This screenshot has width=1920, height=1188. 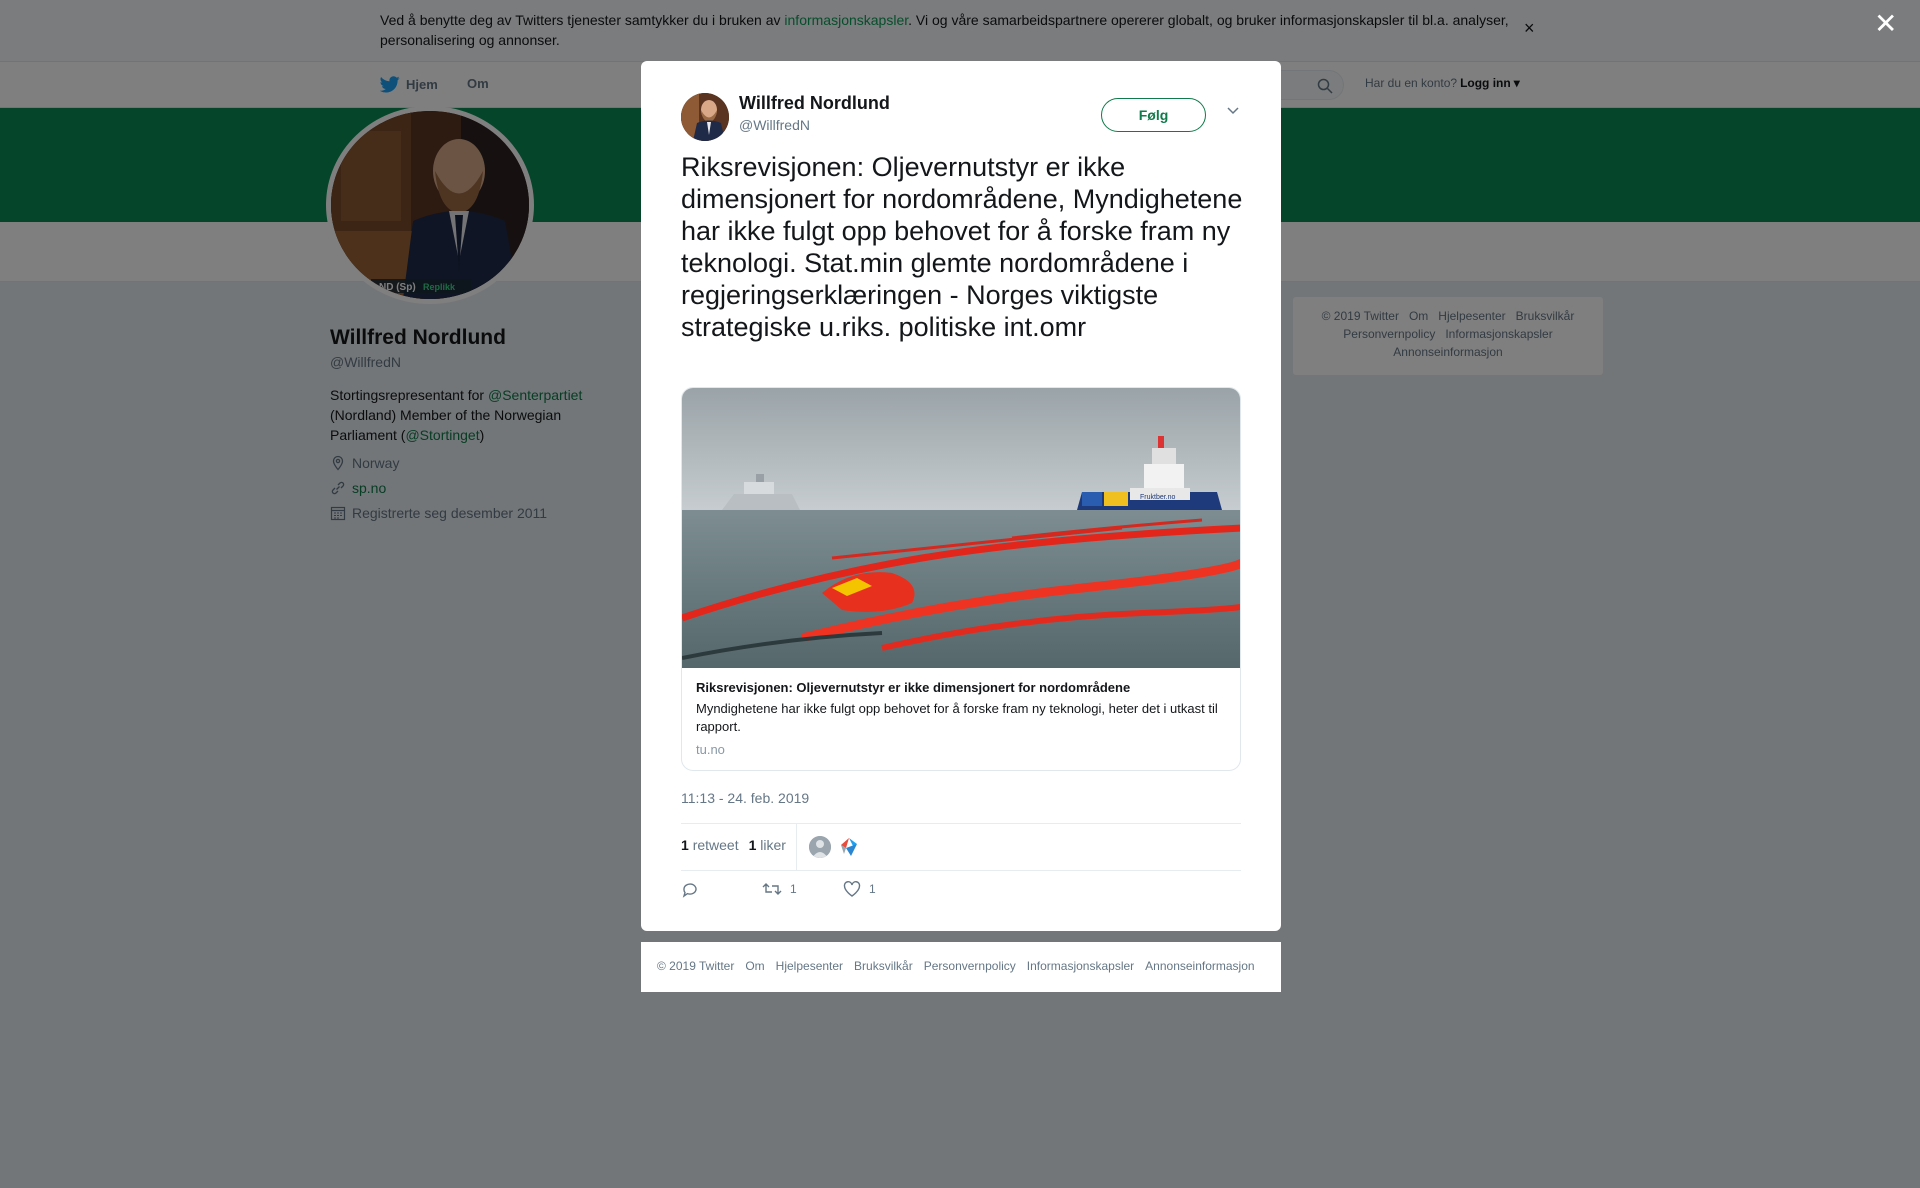 I want to click on retweet-stat: 1 retweet, so click(x=710, y=845).